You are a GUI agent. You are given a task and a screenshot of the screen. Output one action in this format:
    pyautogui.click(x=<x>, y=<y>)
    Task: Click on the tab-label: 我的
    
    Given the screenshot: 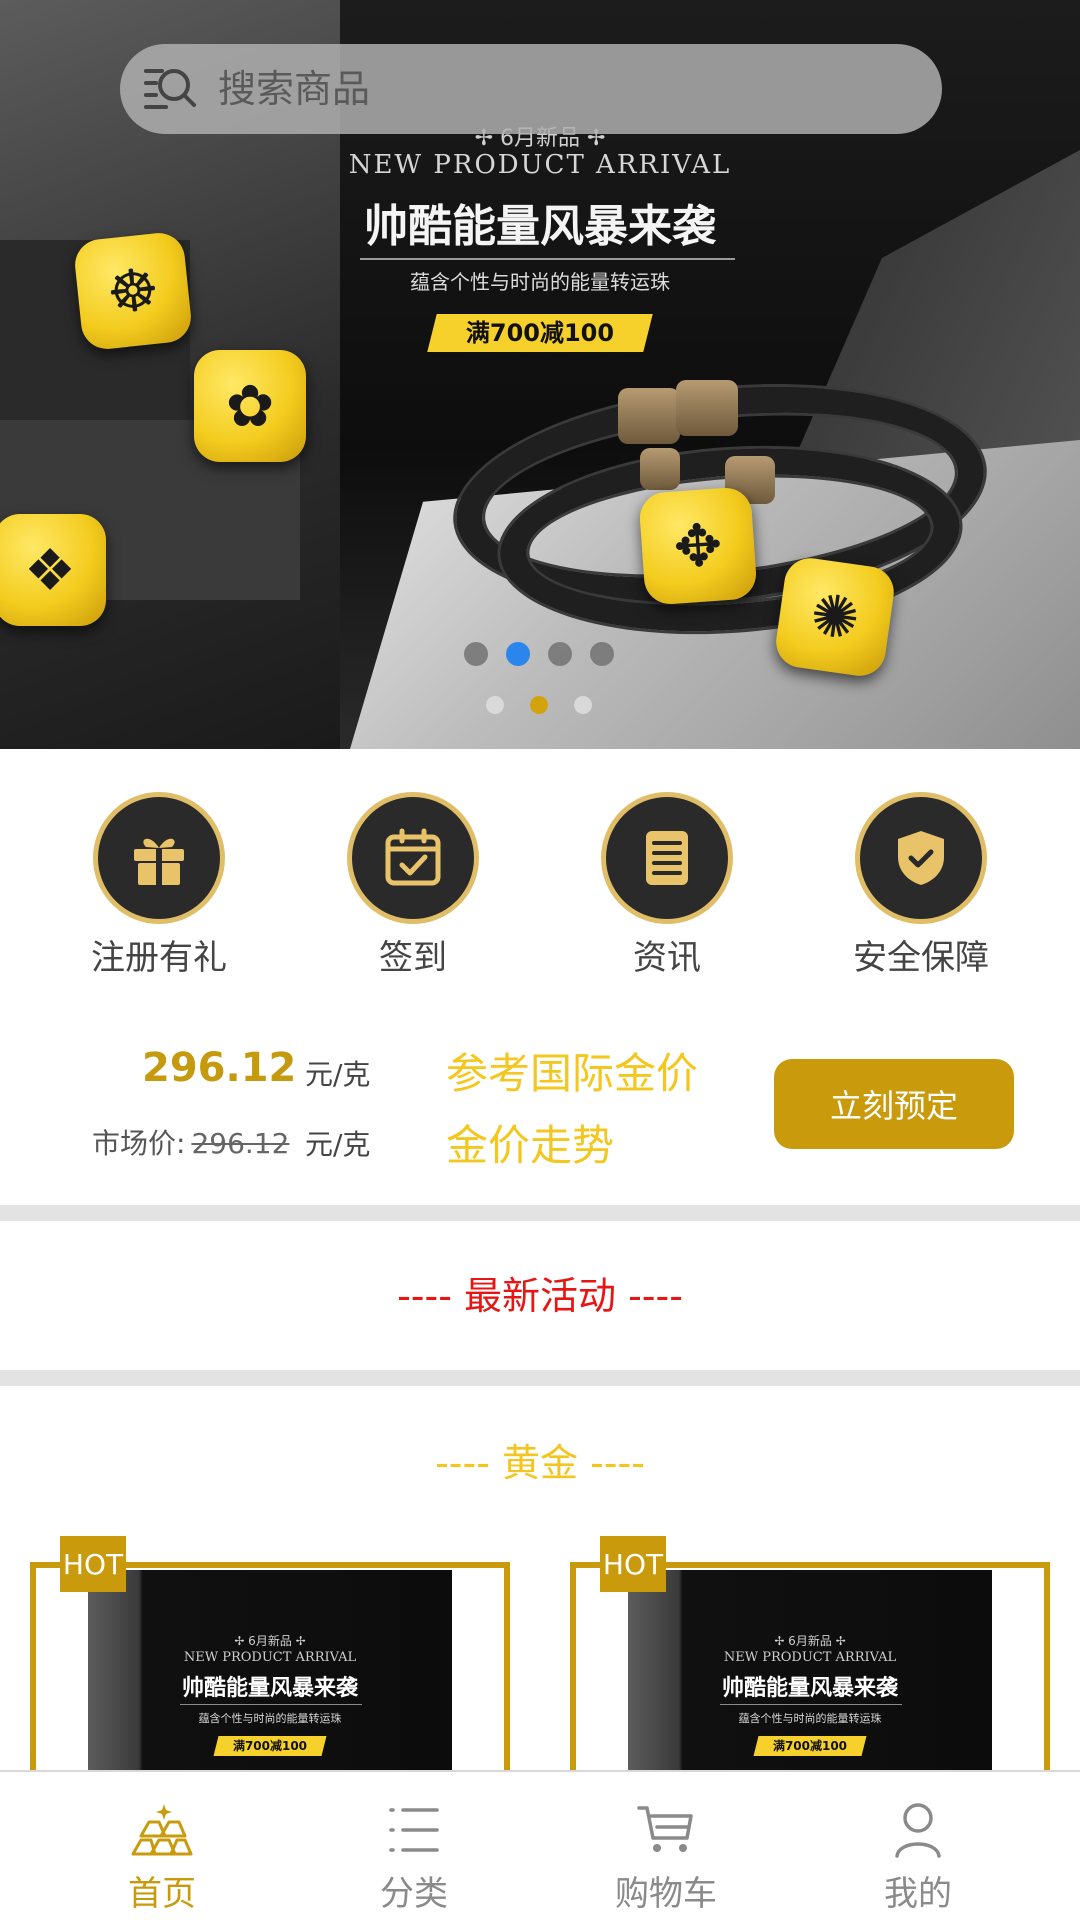 What is the action you would take?
    pyautogui.click(x=918, y=1894)
    